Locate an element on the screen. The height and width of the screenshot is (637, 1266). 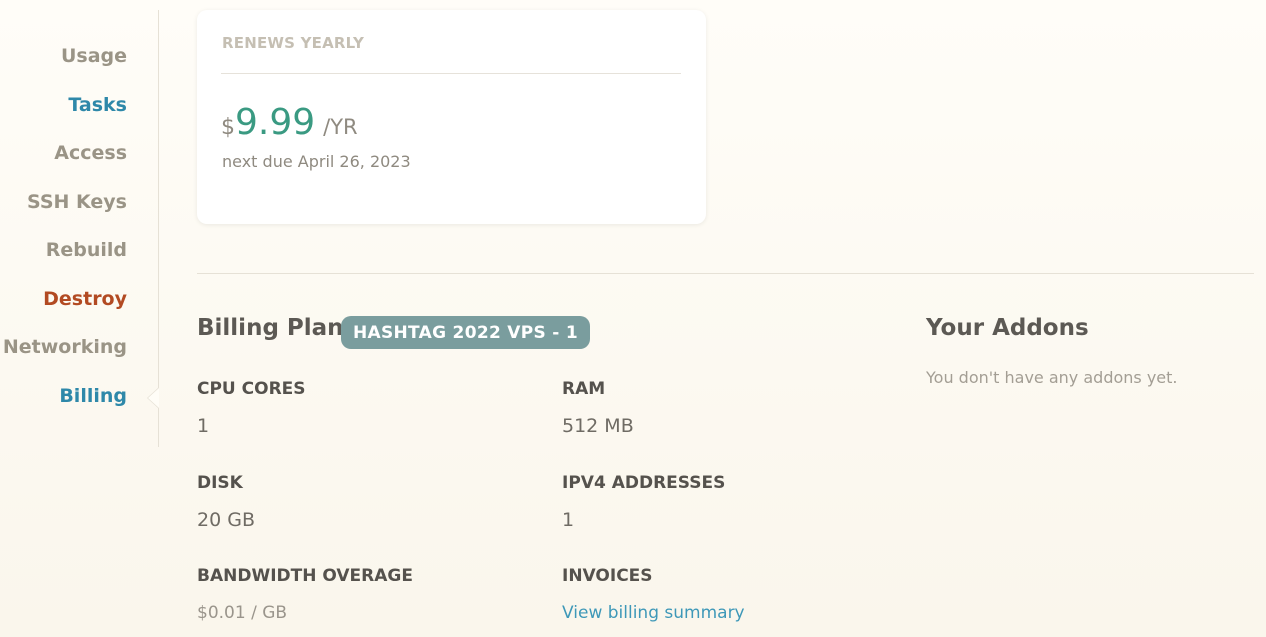
active-indicator is located at coordinates (153, 398).